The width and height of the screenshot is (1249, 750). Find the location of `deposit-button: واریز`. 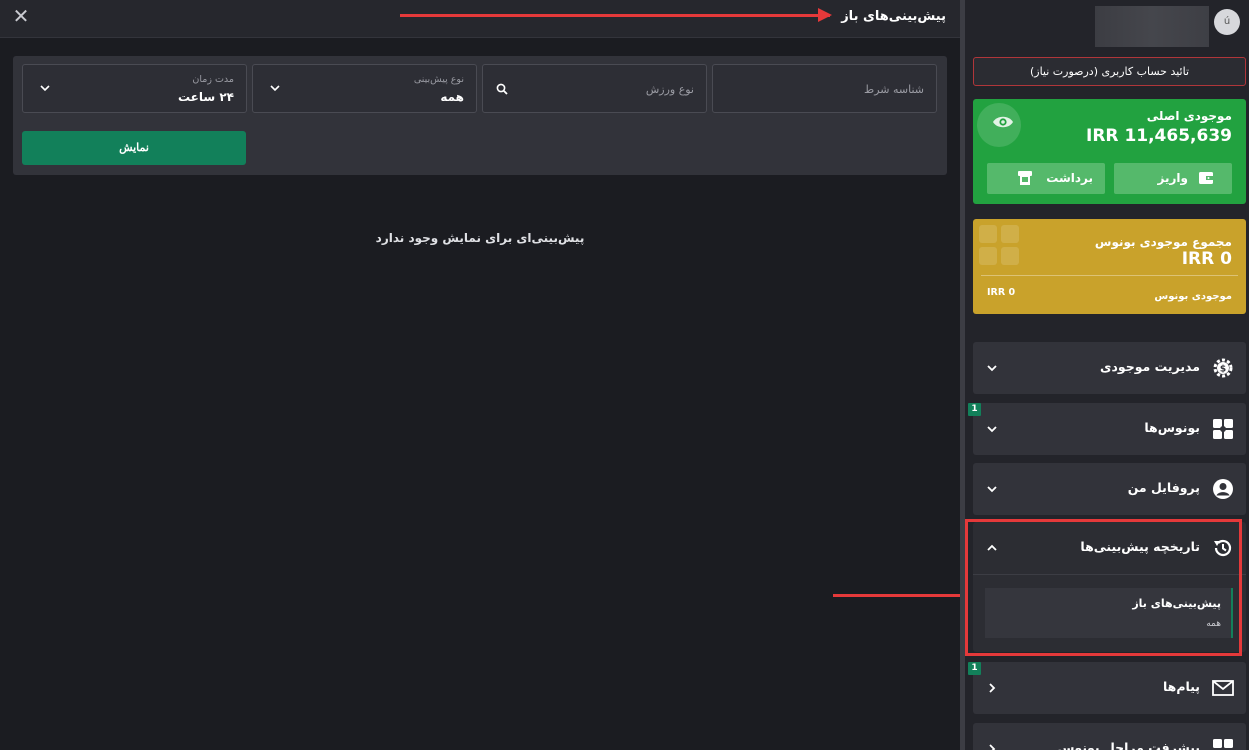

deposit-button: واریز is located at coordinates (1173, 178).